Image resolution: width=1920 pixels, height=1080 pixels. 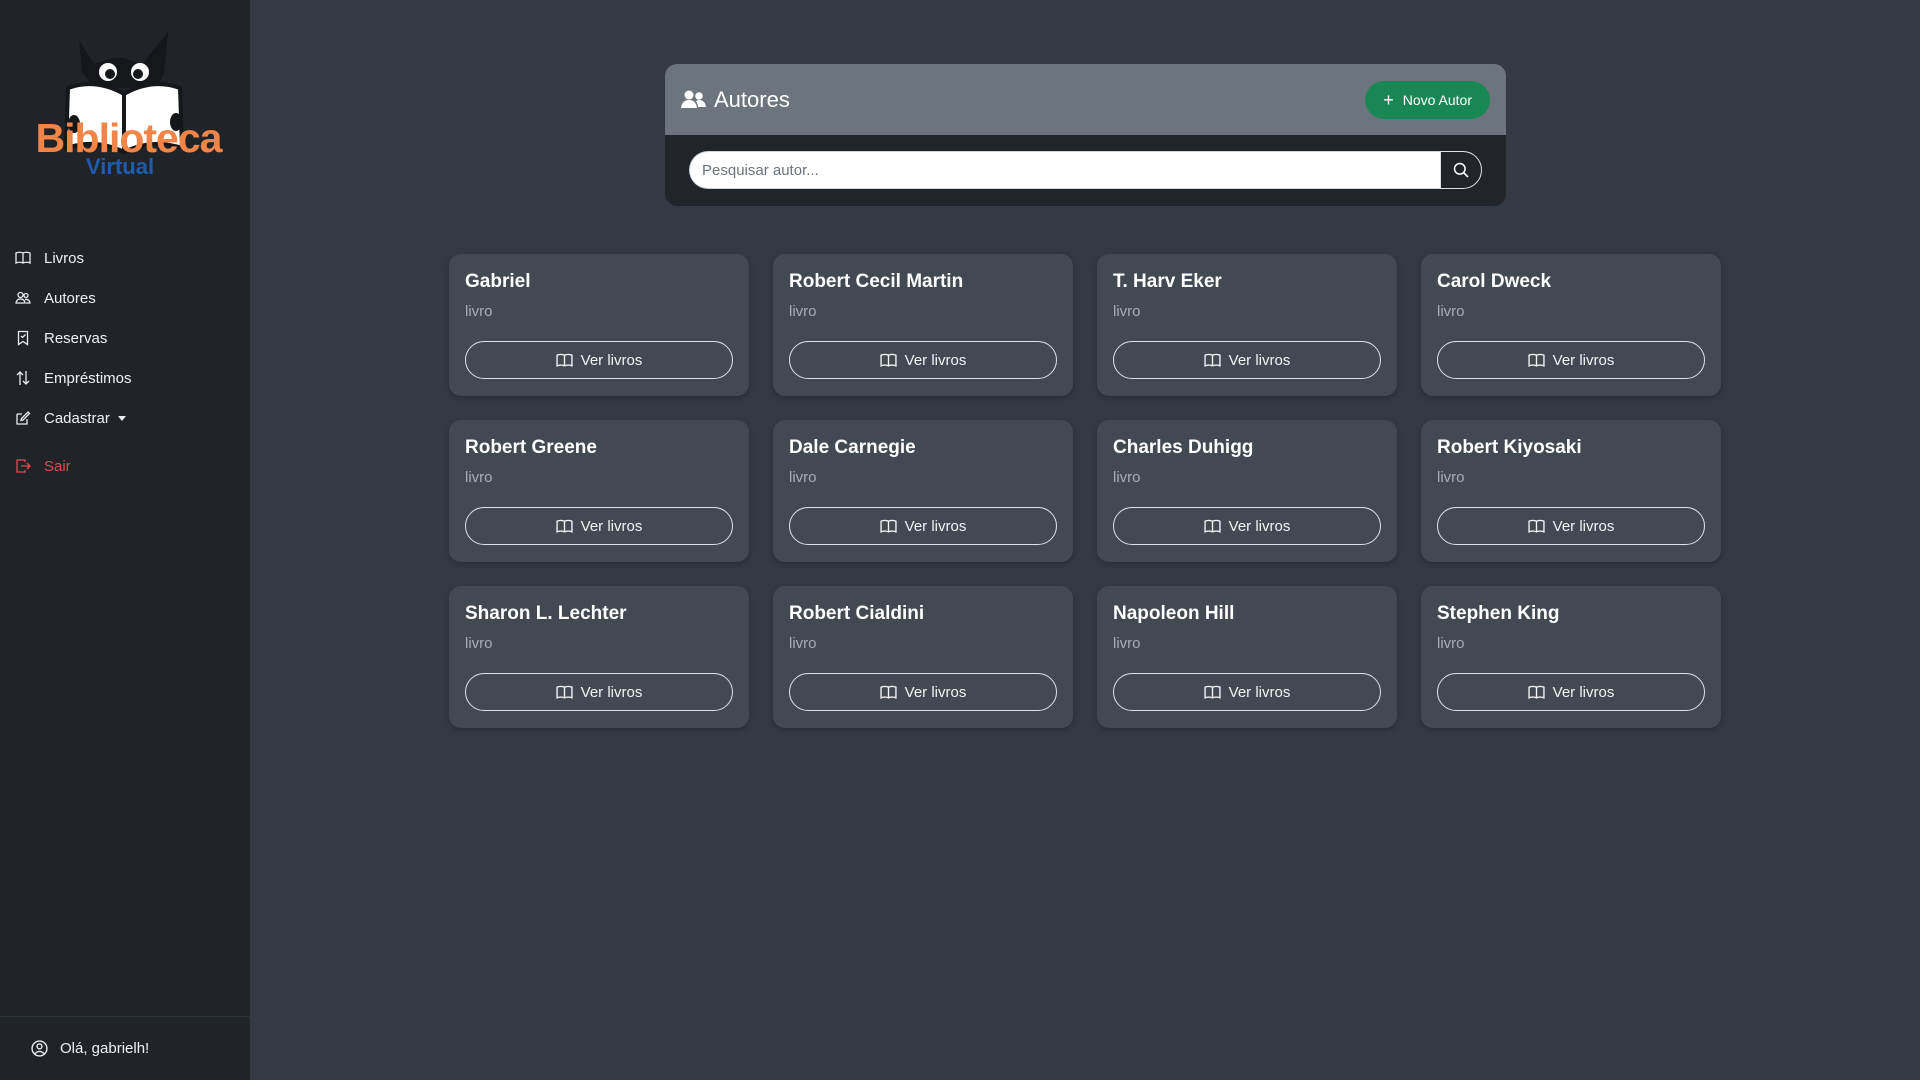 What do you see at coordinates (752, 99) in the screenshot?
I see `page-title-text: Autores` at bounding box center [752, 99].